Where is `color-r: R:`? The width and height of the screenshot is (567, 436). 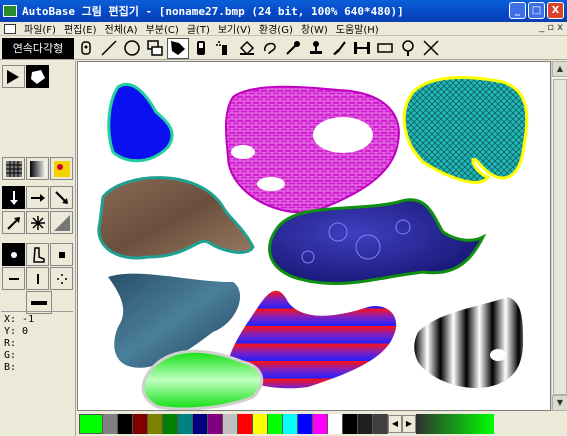 color-r: R: is located at coordinates (10, 343).